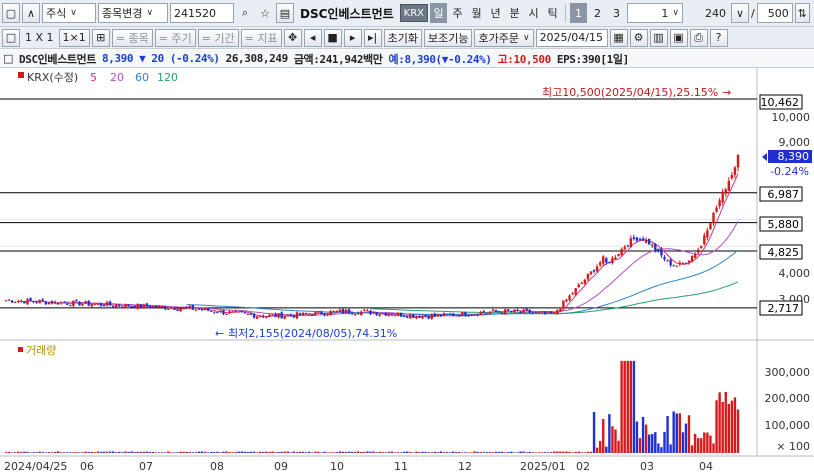  What do you see at coordinates (202, 13) in the screenshot?
I see `stock-code-input: 241520` at bounding box center [202, 13].